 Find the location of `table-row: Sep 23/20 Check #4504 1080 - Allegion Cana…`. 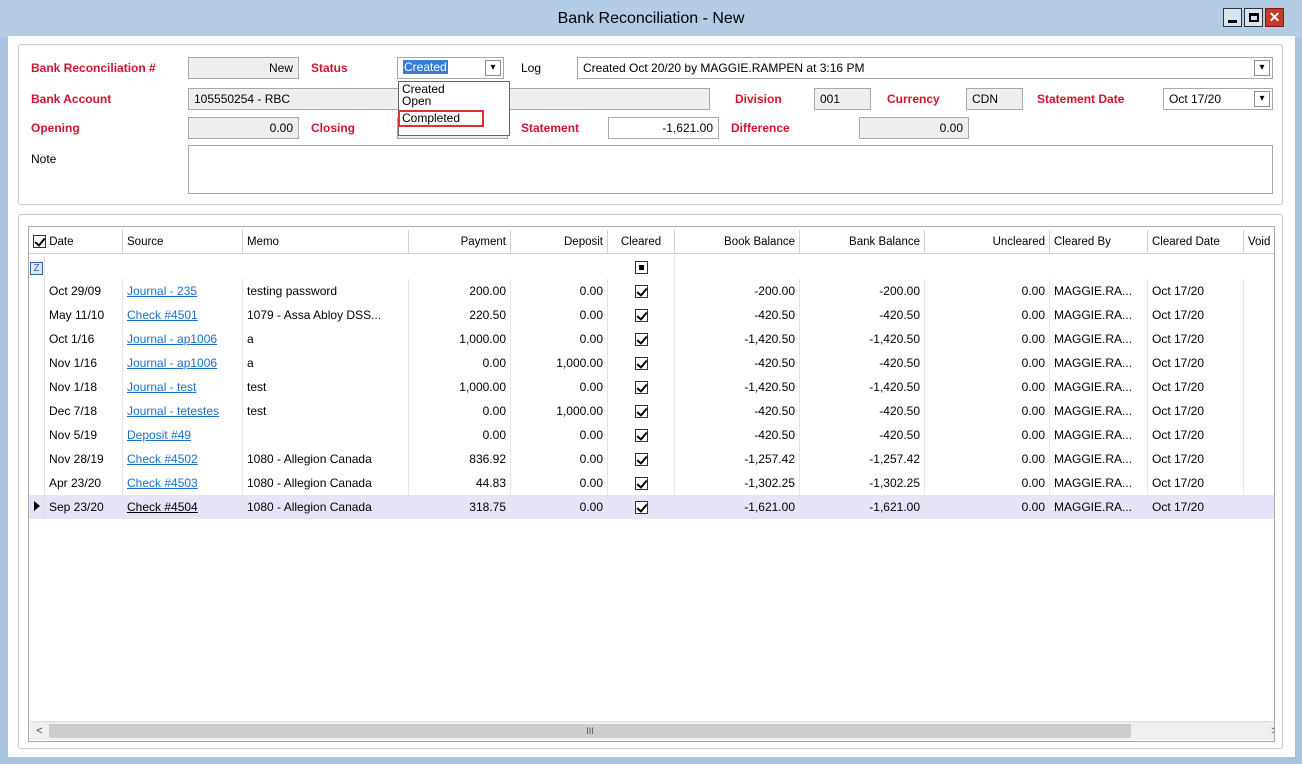

table-row: Sep 23/20 Check #4504 1080 - Allegion Cana… is located at coordinates (651, 507).